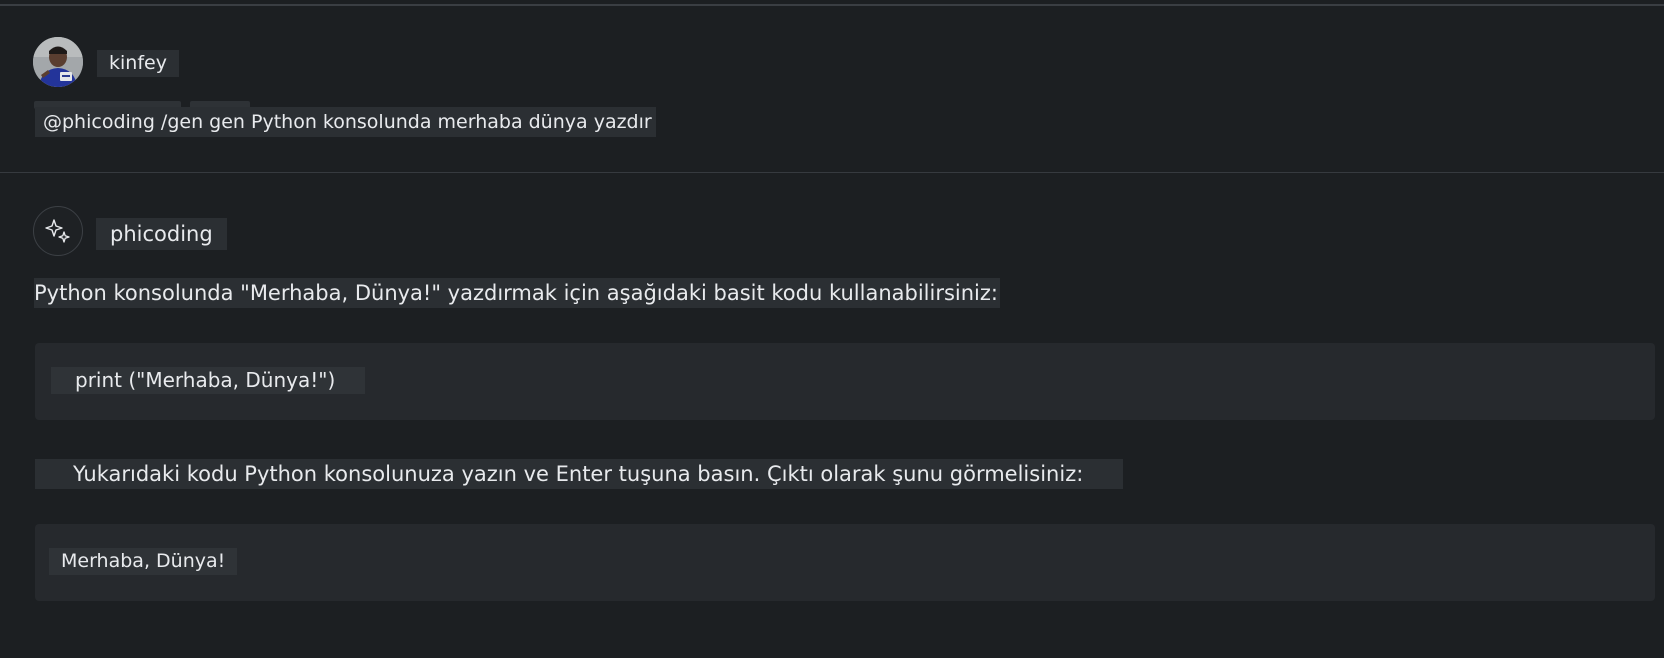 This screenshot has height=658, width=1664. What do you see at coordinates (208, 380) in the screenshot?
I see `code-line: print ("Merhaba, Dünya!")` at bounding box center [208, 380].